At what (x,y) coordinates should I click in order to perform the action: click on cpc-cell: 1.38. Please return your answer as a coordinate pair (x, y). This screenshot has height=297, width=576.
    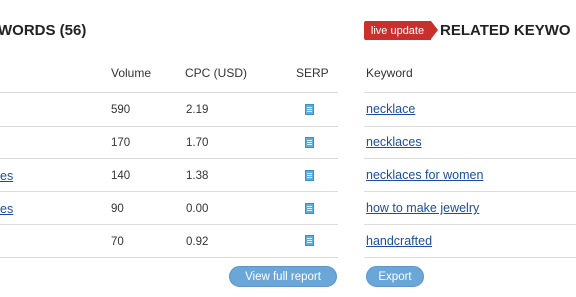
    Looking at the image, I should click on (197, 176).